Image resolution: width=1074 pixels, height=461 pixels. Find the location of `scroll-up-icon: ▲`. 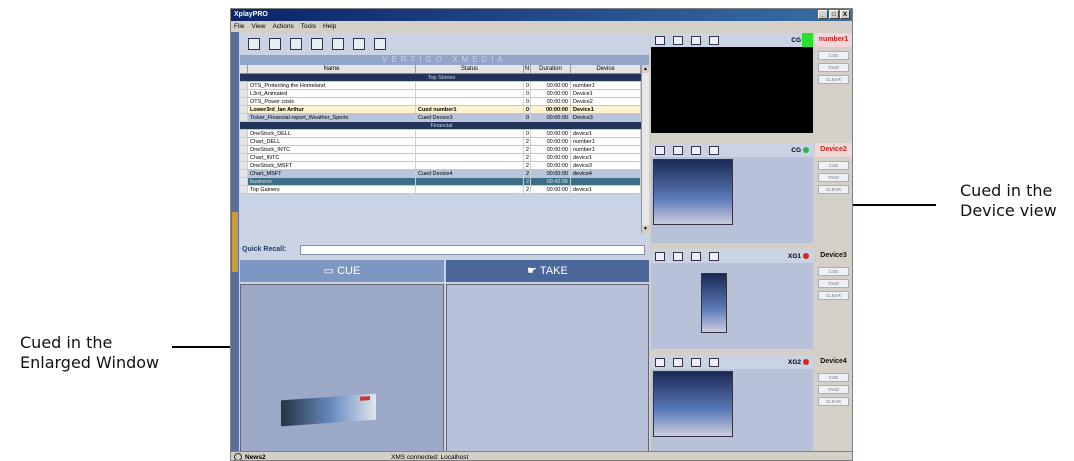

scroll-up-icon: ▲ is located at coordinates (645, 69).